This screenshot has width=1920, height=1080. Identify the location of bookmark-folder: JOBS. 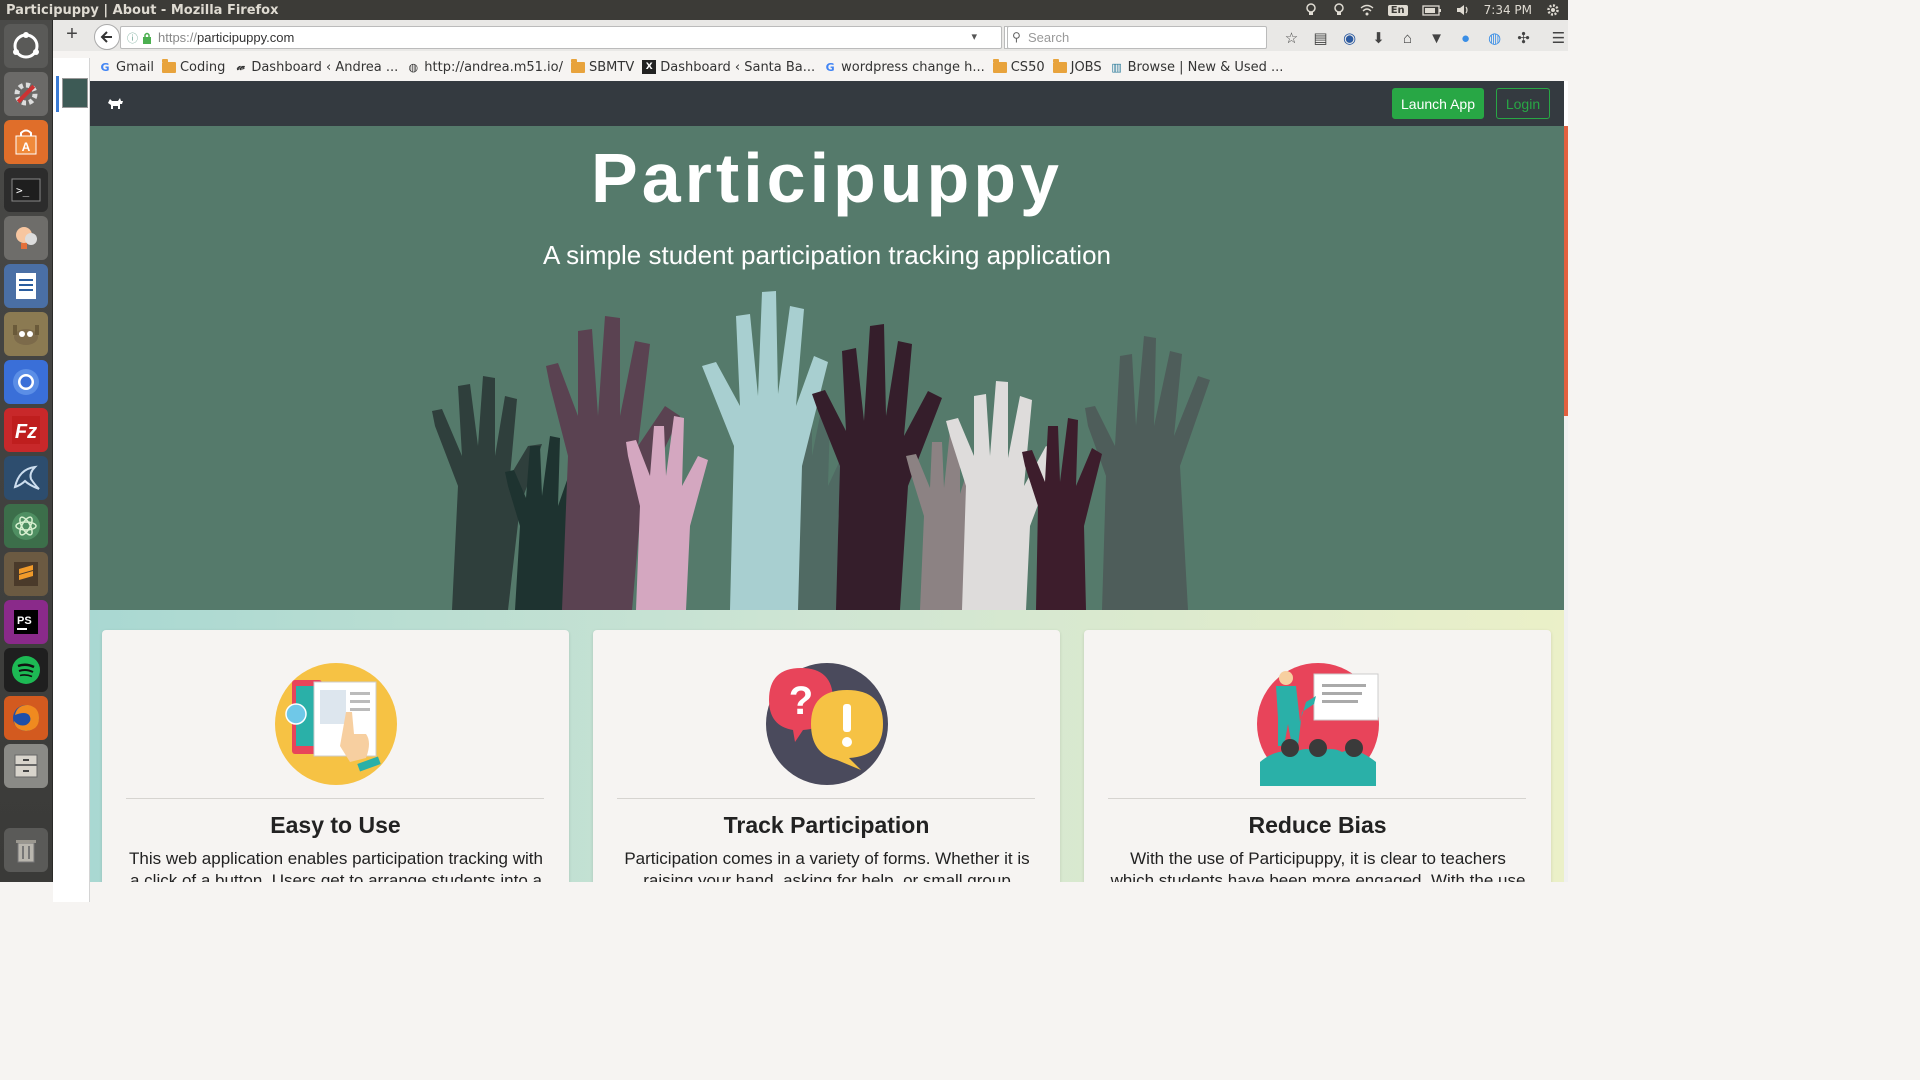
(1077, 66).